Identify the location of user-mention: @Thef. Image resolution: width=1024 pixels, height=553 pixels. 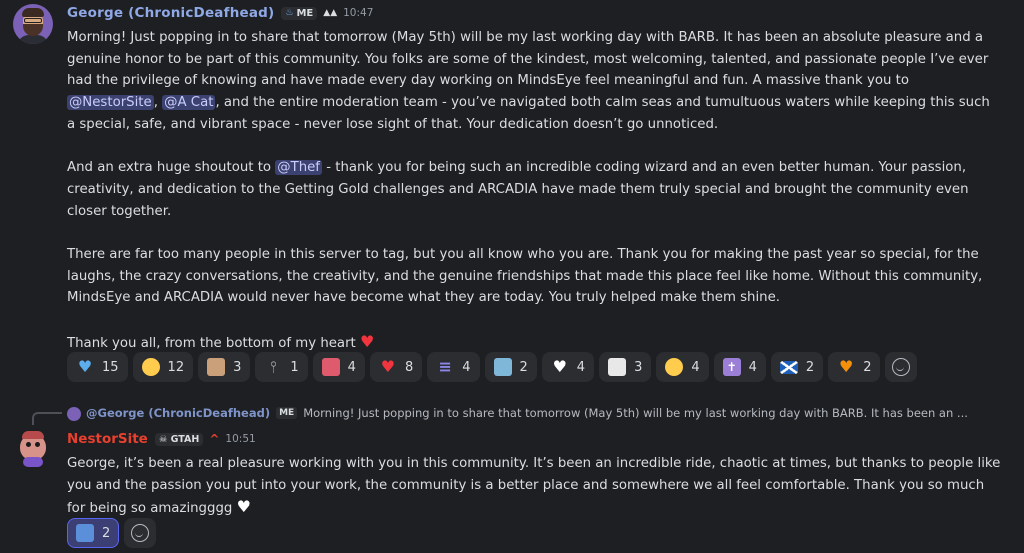
(298, 168).